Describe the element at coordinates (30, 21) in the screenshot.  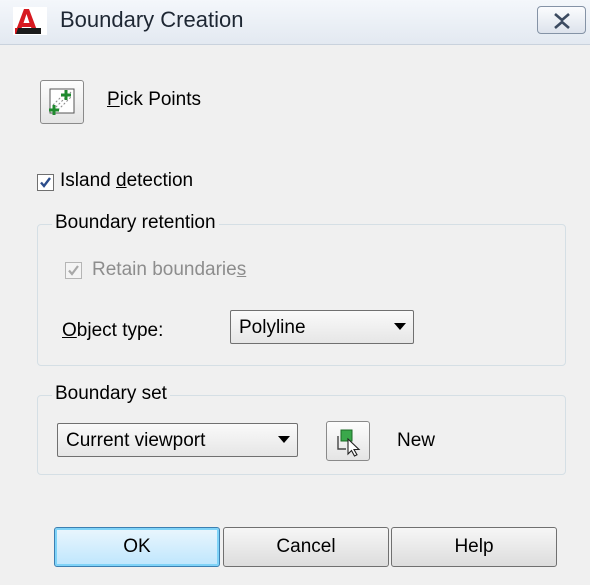
I see `autocad-app-icon` at that location.